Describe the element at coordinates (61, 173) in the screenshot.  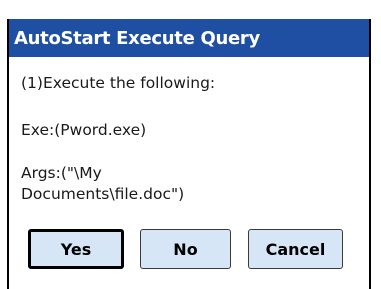
I see `args-text-line1: Args:("\My` at that location.